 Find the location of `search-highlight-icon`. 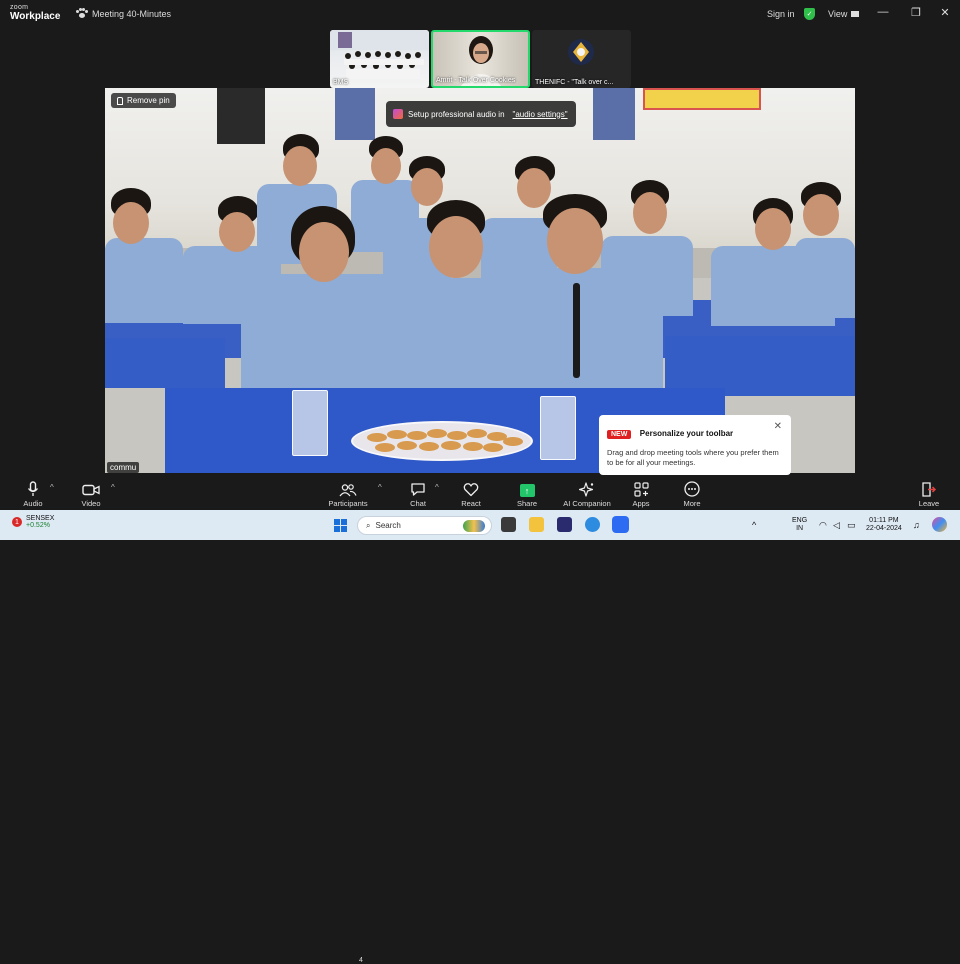

search-highlight-icon is located at coordinates (474, 525).